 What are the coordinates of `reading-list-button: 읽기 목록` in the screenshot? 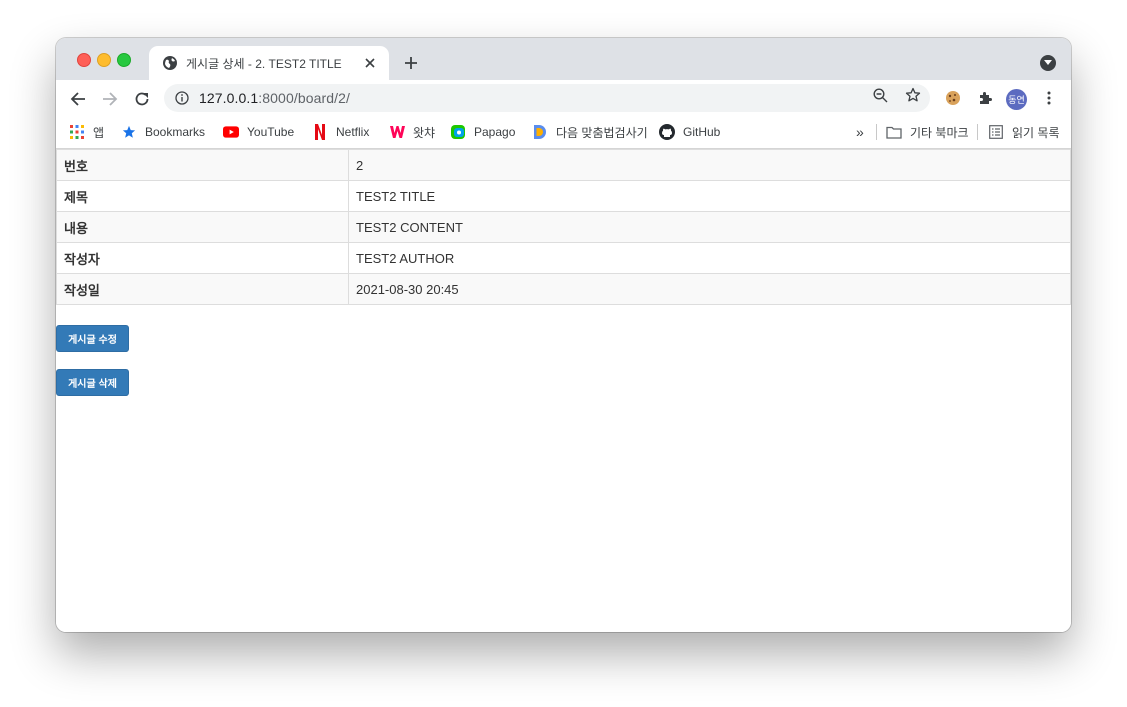 It's located at (1024, 132).